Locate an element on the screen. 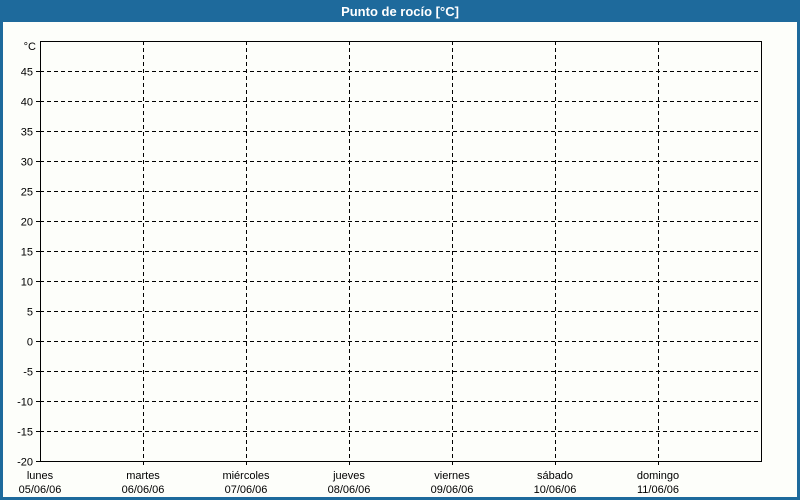 The height and width of the screenshot is (500, 800). x-day-label: miércoles is located at coordinates (246, 476).